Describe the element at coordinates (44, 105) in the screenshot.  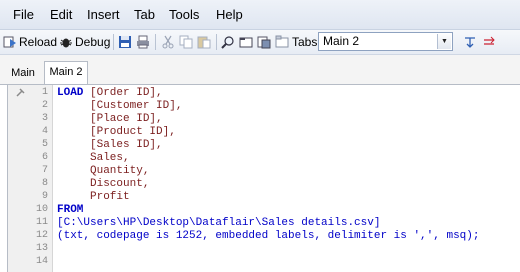
I see `line-number: 2` at that location.